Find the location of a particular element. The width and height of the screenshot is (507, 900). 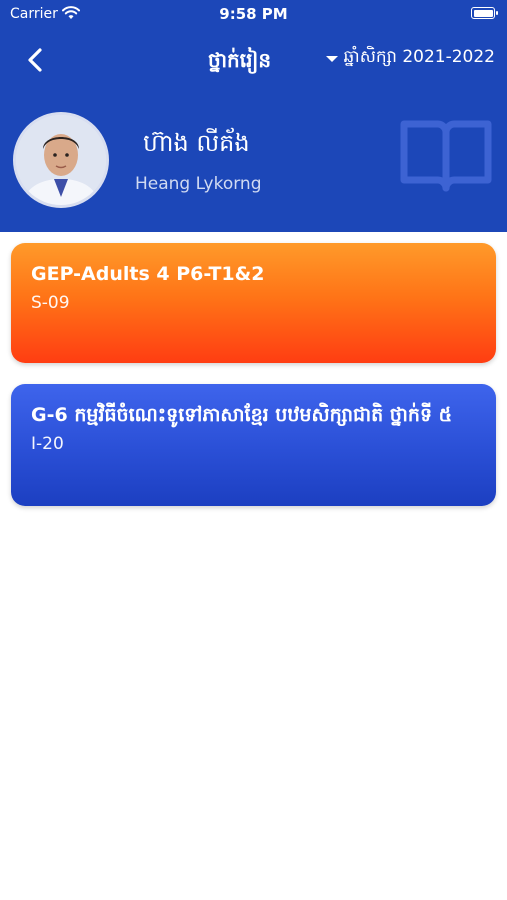

status-bar: Carrier 9:58 PM is located at coordinates (253, 15).